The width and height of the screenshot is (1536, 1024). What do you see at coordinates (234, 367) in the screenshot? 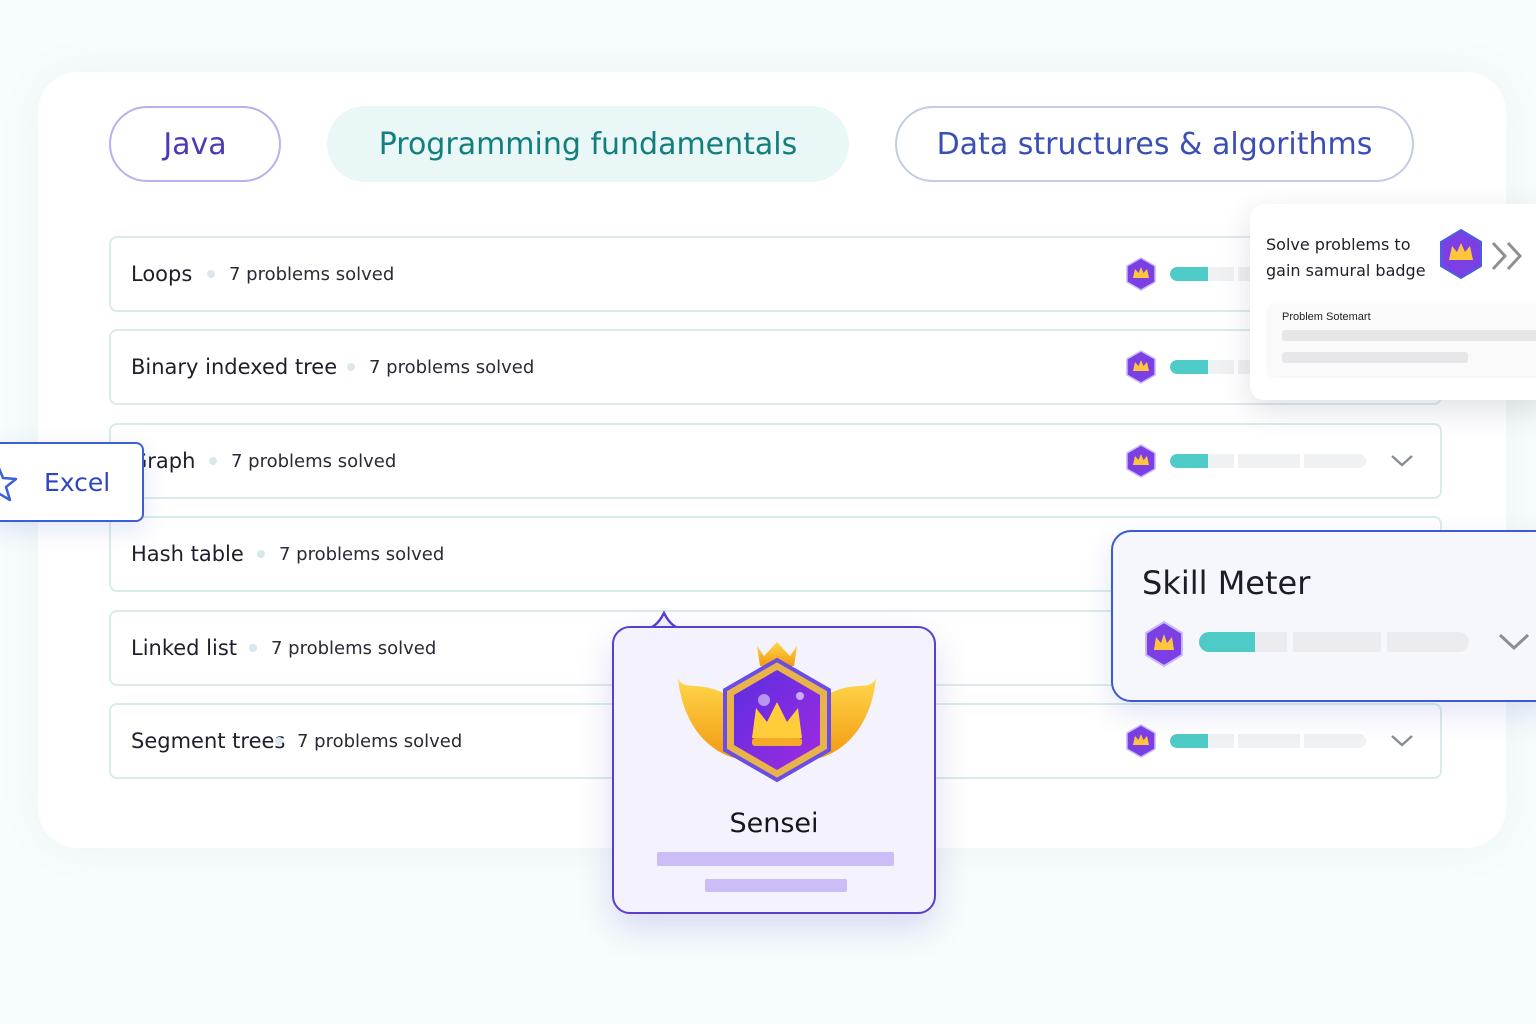
I see `topic-name: Binary indexed tree` at bounding box center [234, 367].